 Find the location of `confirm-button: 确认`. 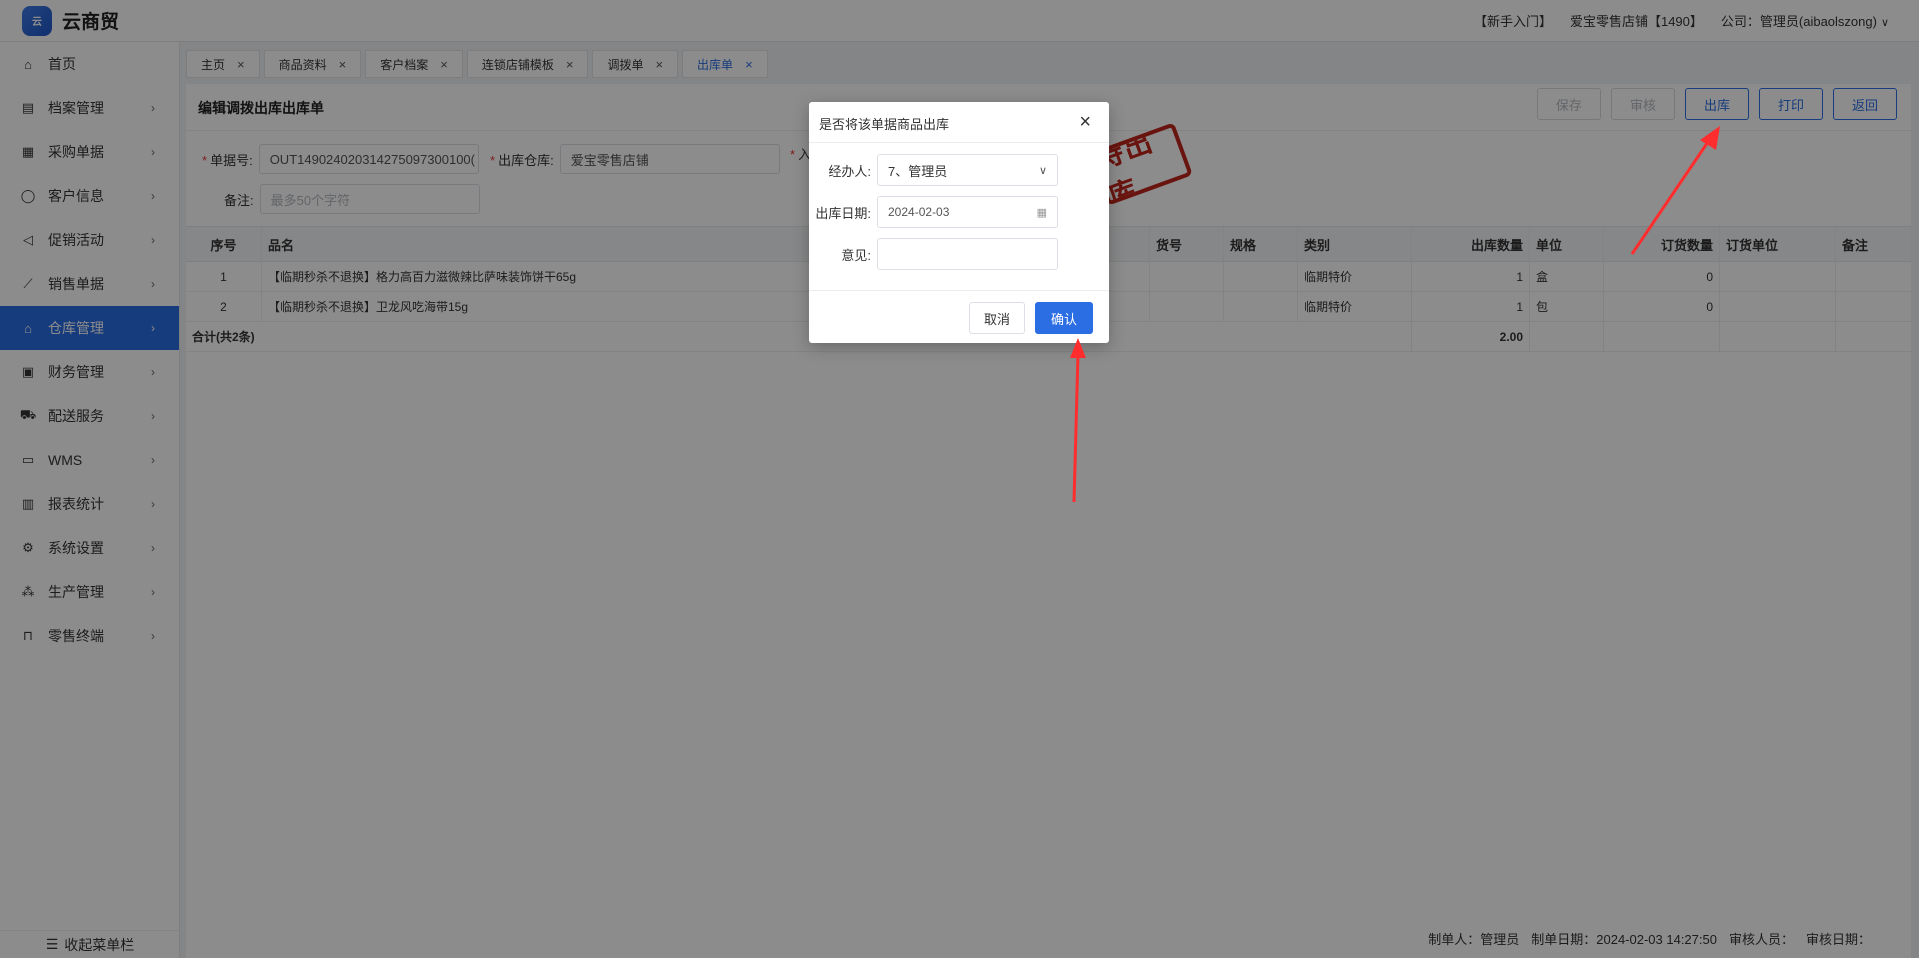

confirm-button: 确认 is located at coordinates (1064, 318).